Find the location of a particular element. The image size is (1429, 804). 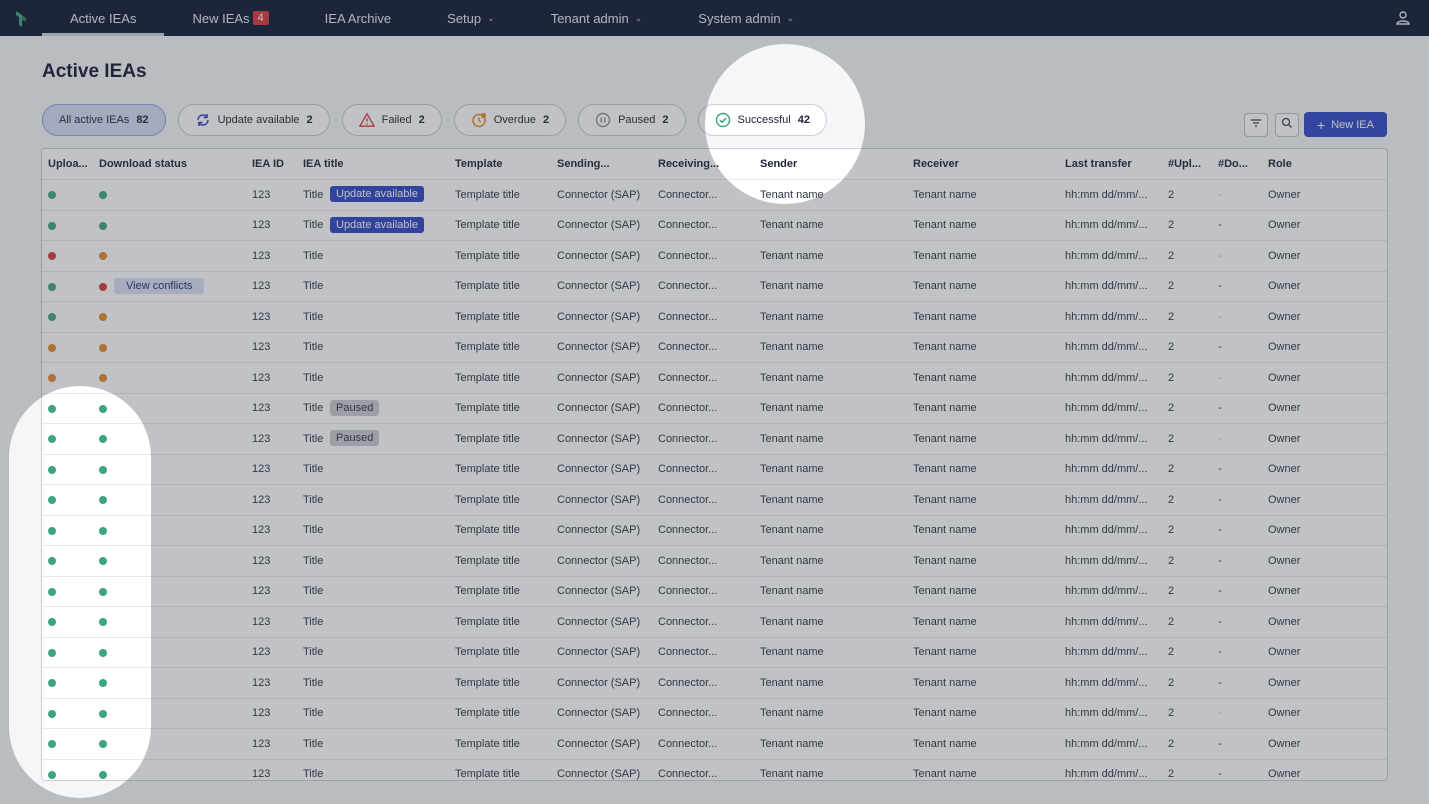

column-header-template-col: Template is located at coordinates (502, 164).